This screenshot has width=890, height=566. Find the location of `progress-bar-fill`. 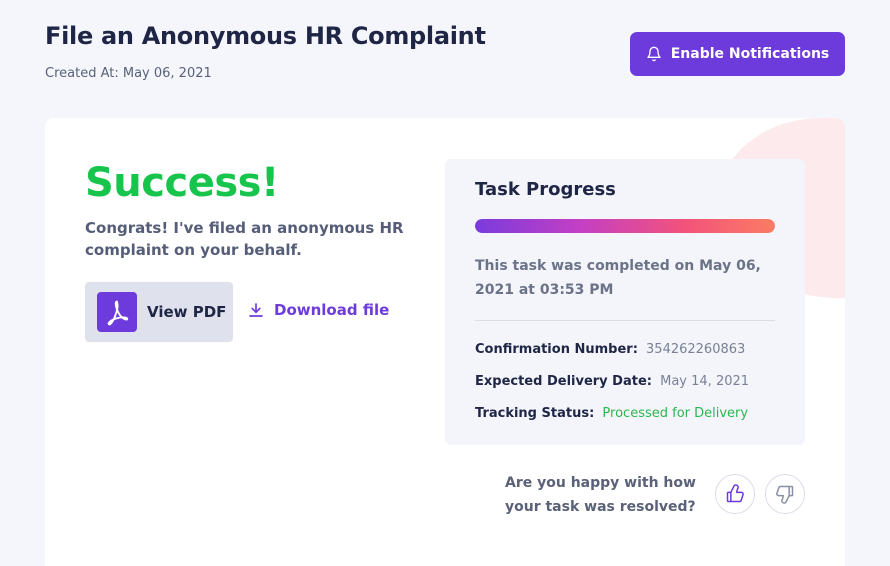

progress-bar-fill is located at coordinates (625, 226).